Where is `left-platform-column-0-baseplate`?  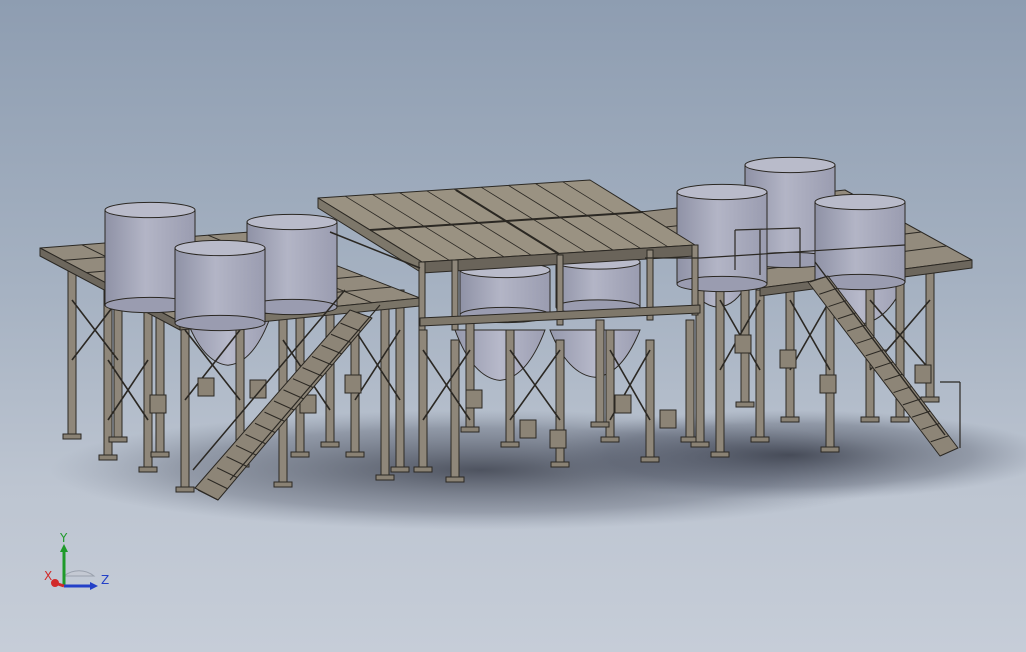 left-platform-column-0-baseplate is located at coordinates (72, 436).